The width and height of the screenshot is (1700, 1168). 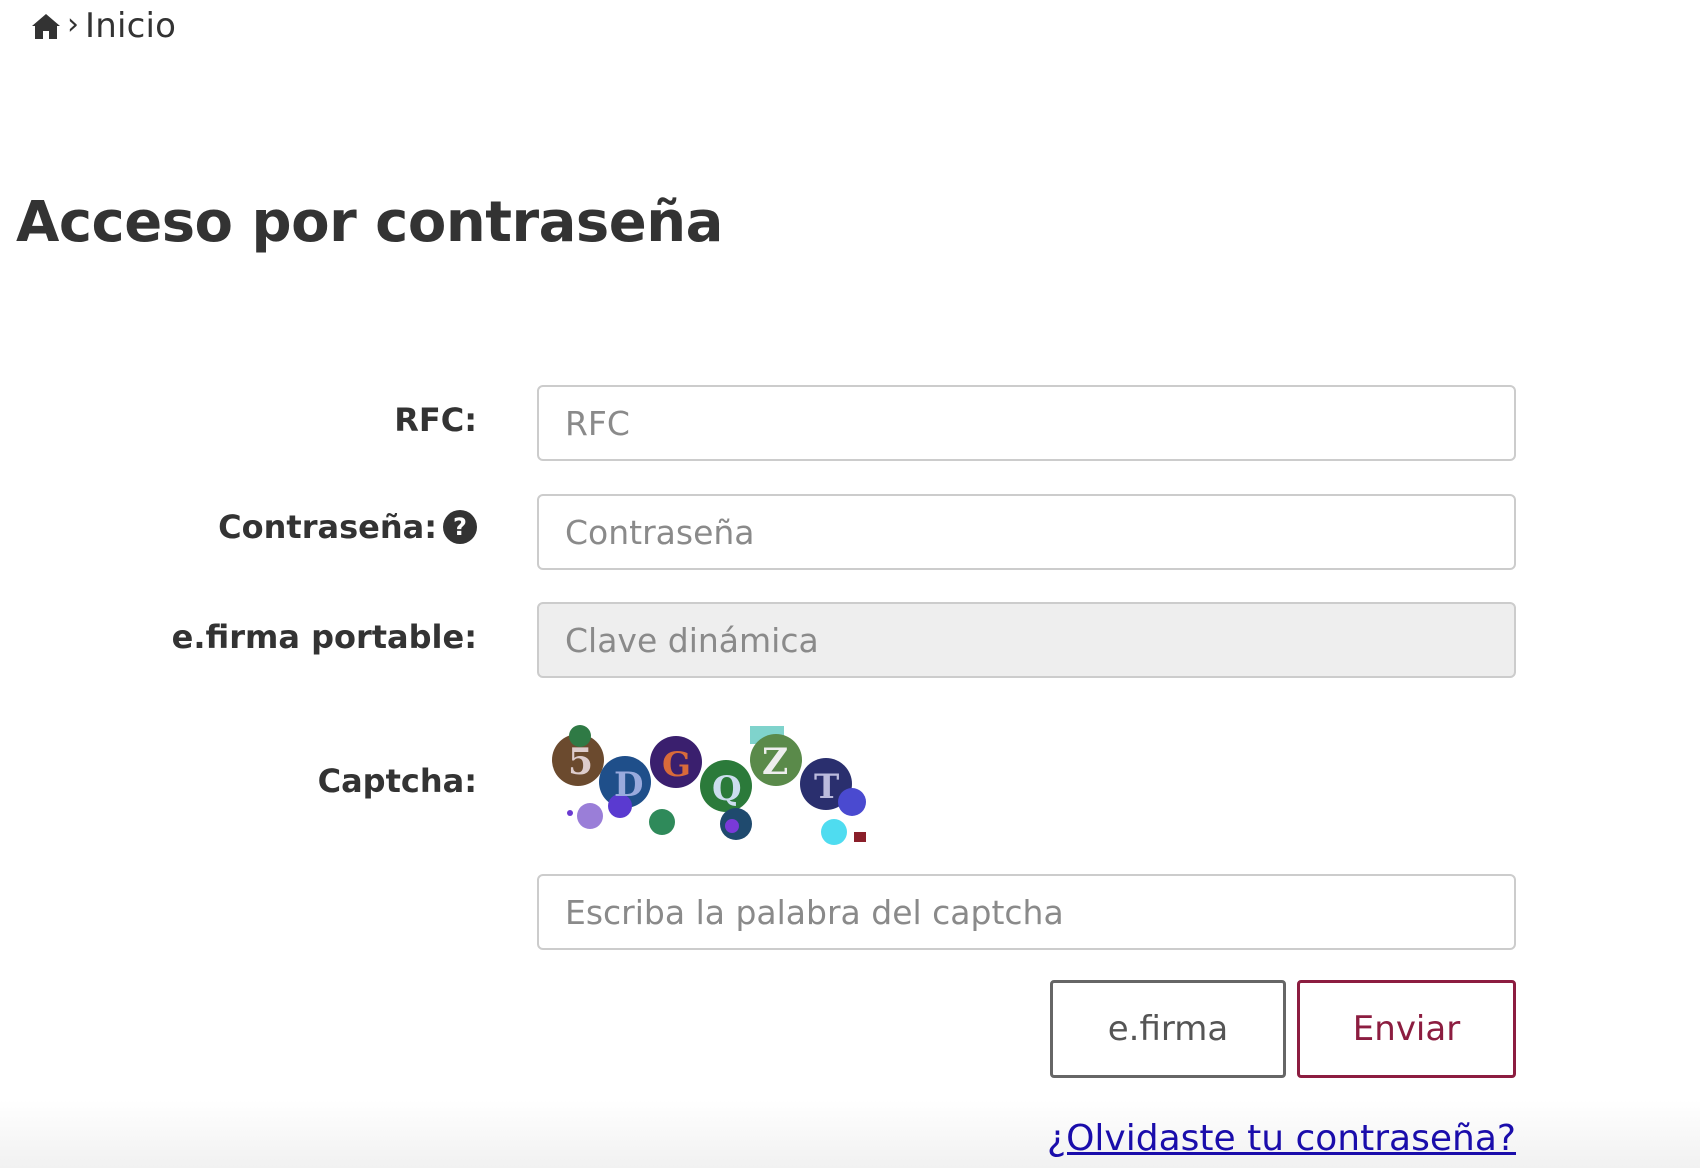 What do you see at coordinates (1026, 532) in the screenshot?
I see `password-input` at bounding box center [1026, 532].